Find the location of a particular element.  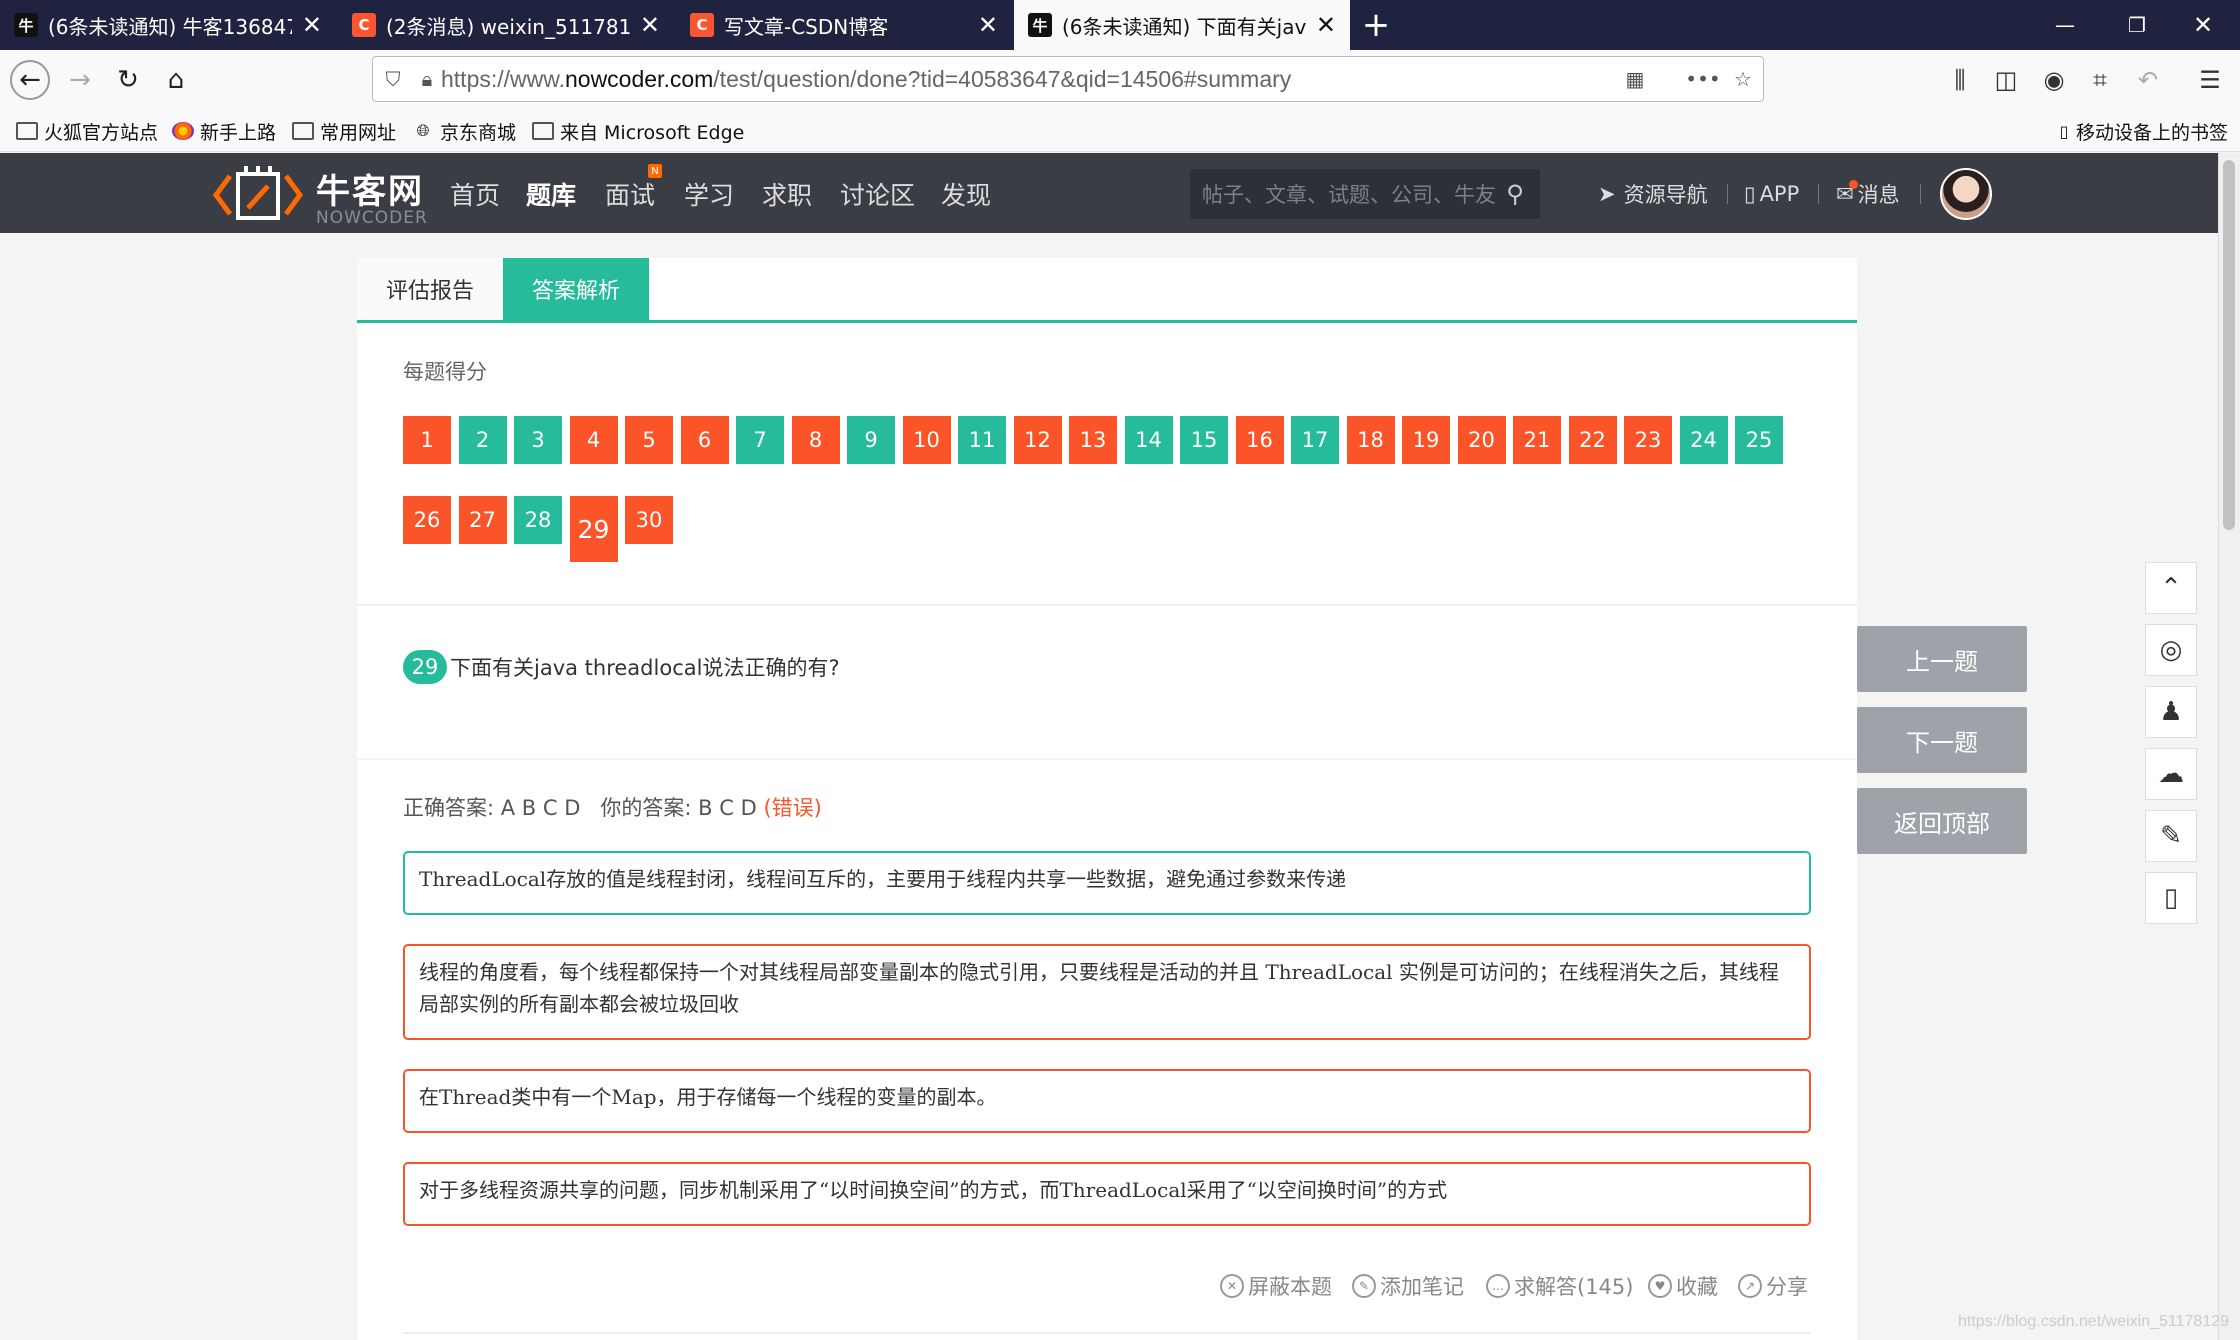

question-score-box: 25 is located at coordinates (1759, 440).